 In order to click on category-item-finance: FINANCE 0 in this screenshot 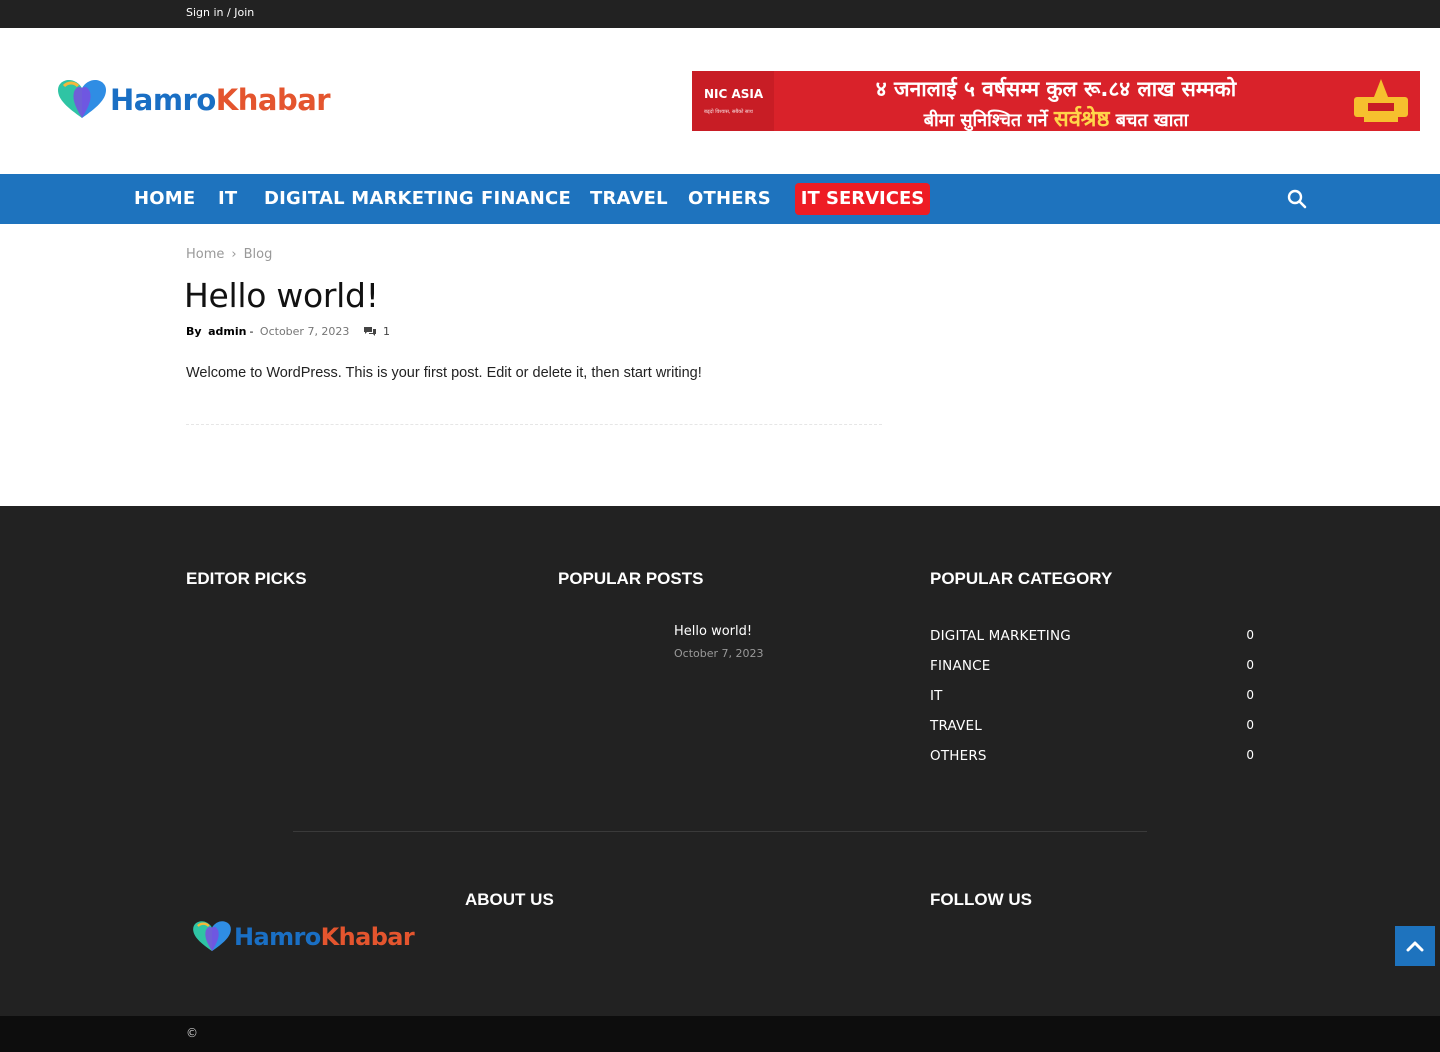, I will do `click(1092, 668)`.